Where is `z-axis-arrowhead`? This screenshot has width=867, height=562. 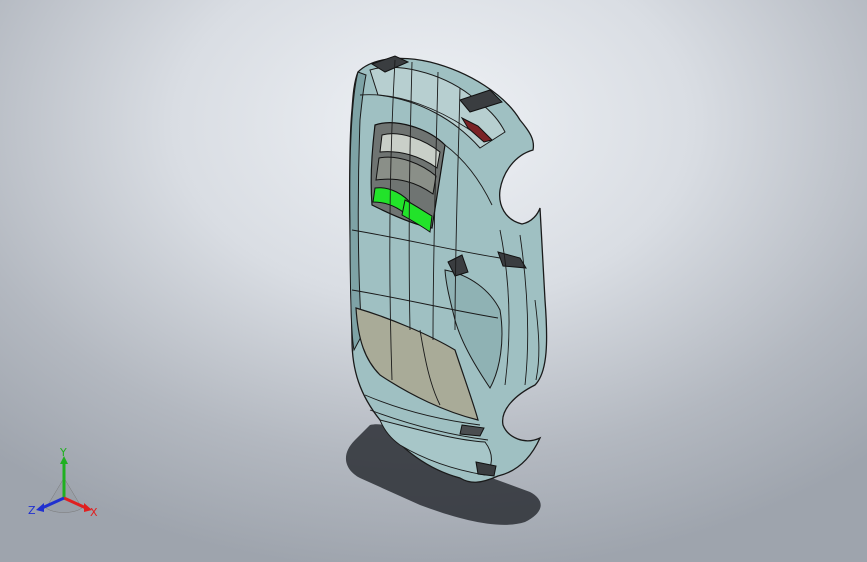 z-axis-arrowhead is located at coordinates (40, 507).